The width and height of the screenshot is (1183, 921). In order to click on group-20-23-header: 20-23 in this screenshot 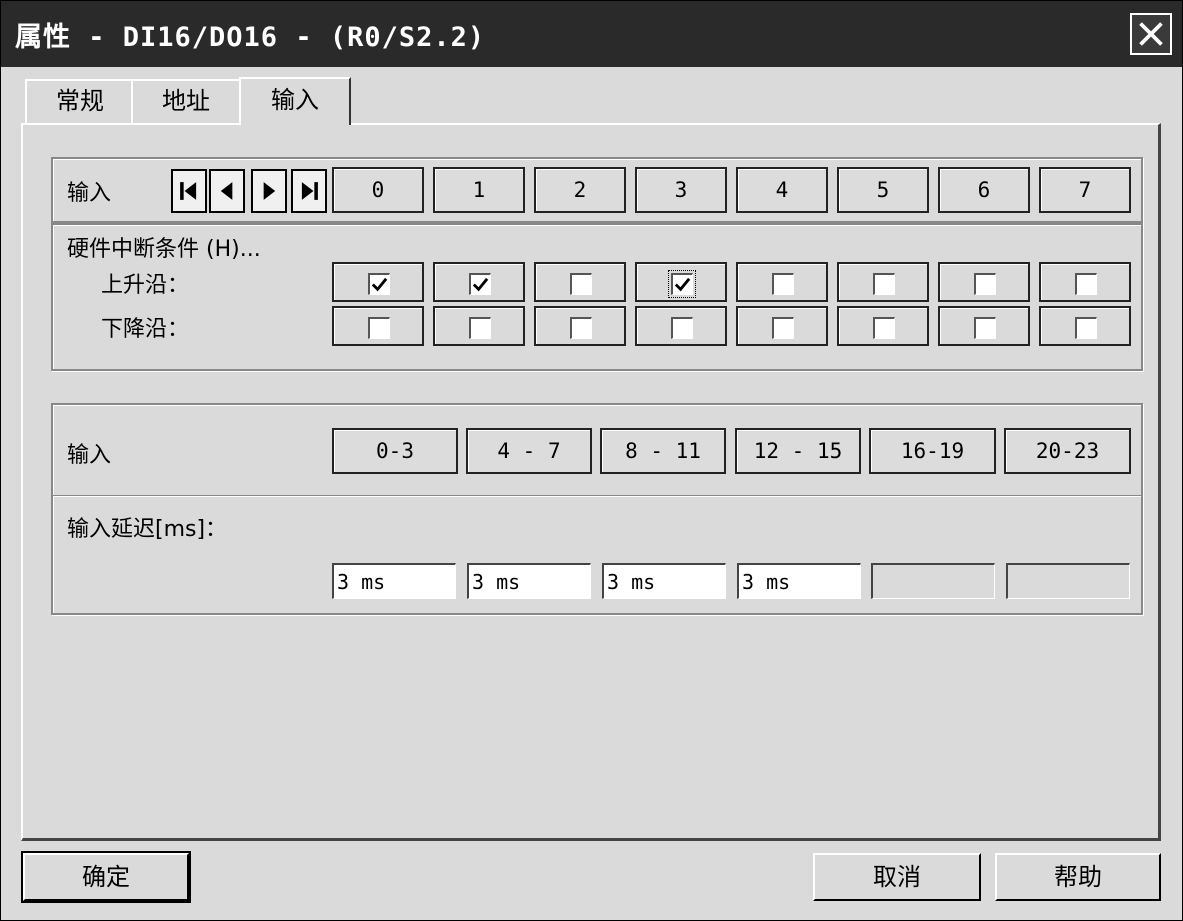, I will do `click(1067, 451)`.